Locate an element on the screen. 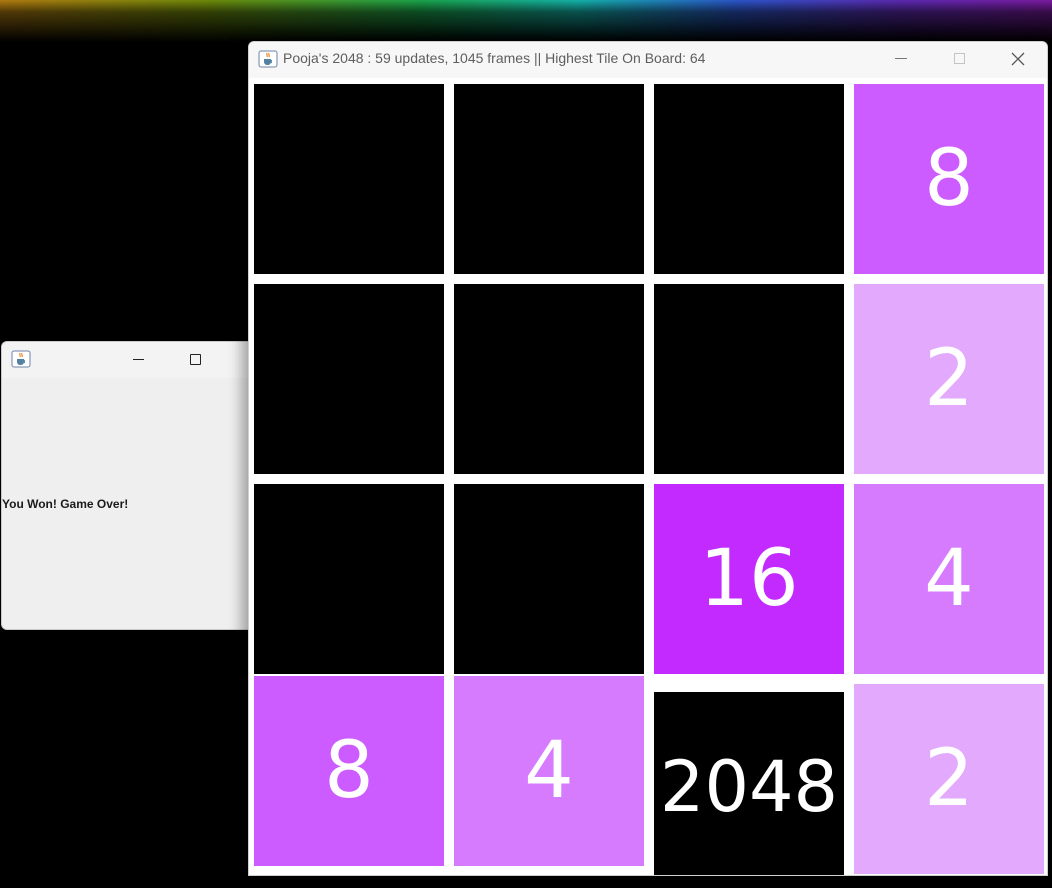  dialog-minimize-button is located at coordinates (139, 360).